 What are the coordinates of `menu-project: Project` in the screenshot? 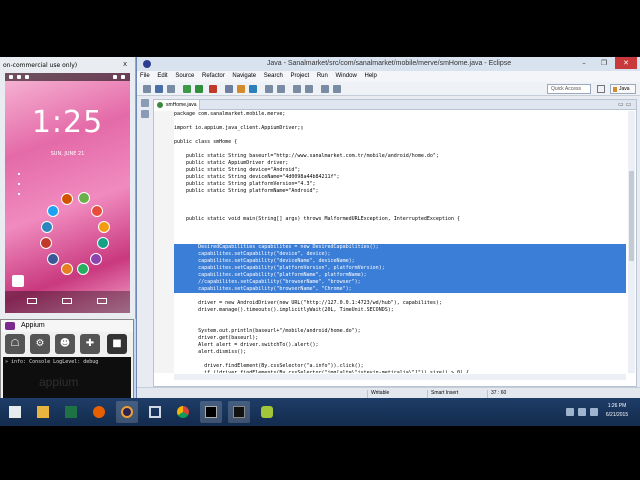 It's located at (299, 75).